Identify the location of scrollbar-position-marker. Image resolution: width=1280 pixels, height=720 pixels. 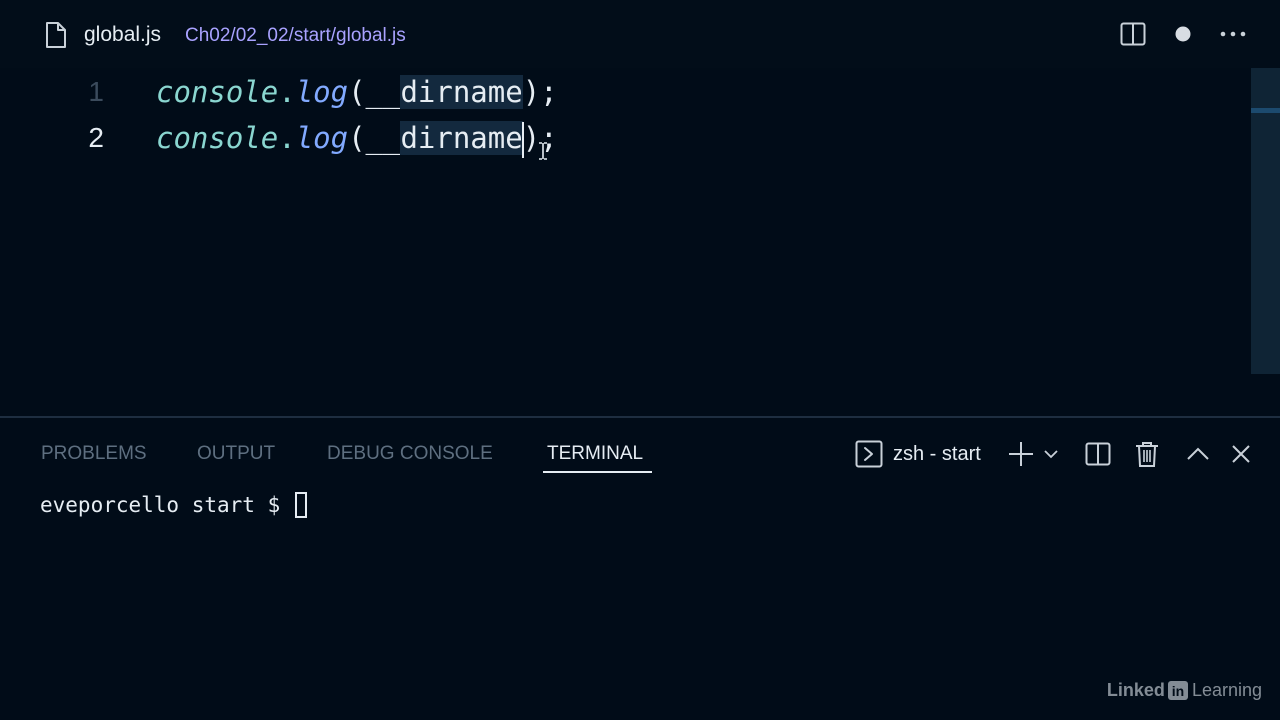
(1265, 110).